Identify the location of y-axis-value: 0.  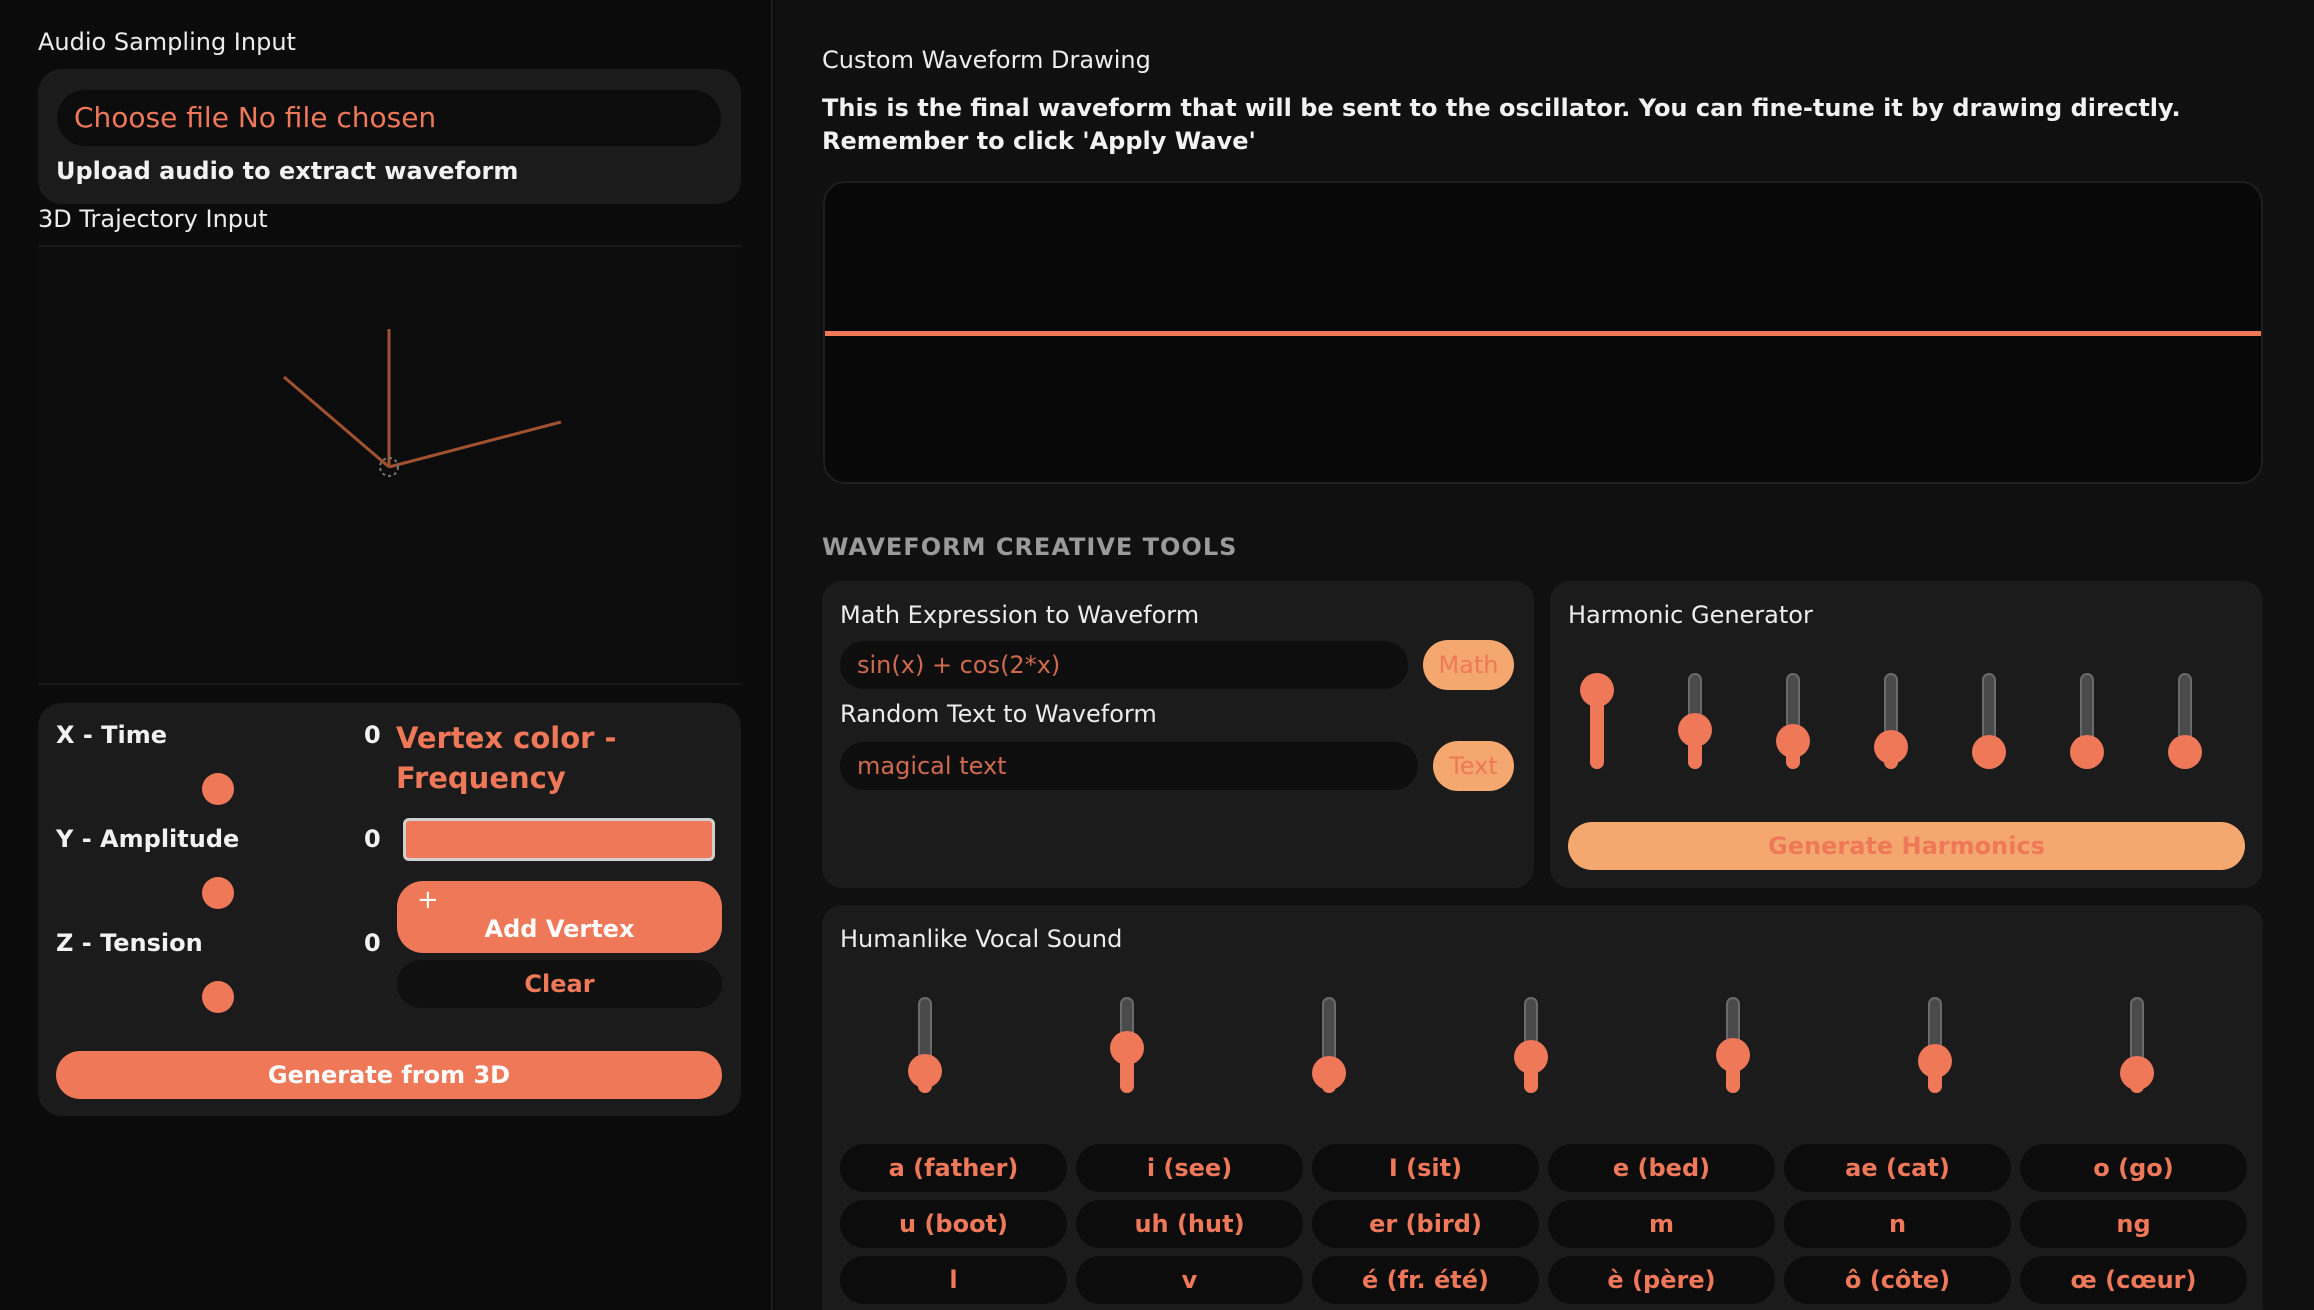
(372, 839).